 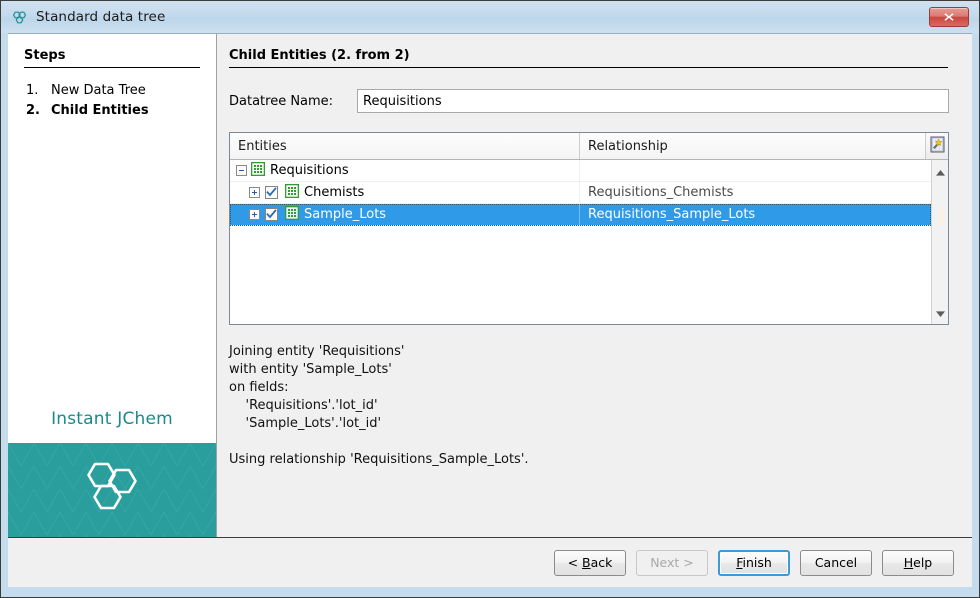 I want to click on column-chooser-button, so click(x=937, y=146).